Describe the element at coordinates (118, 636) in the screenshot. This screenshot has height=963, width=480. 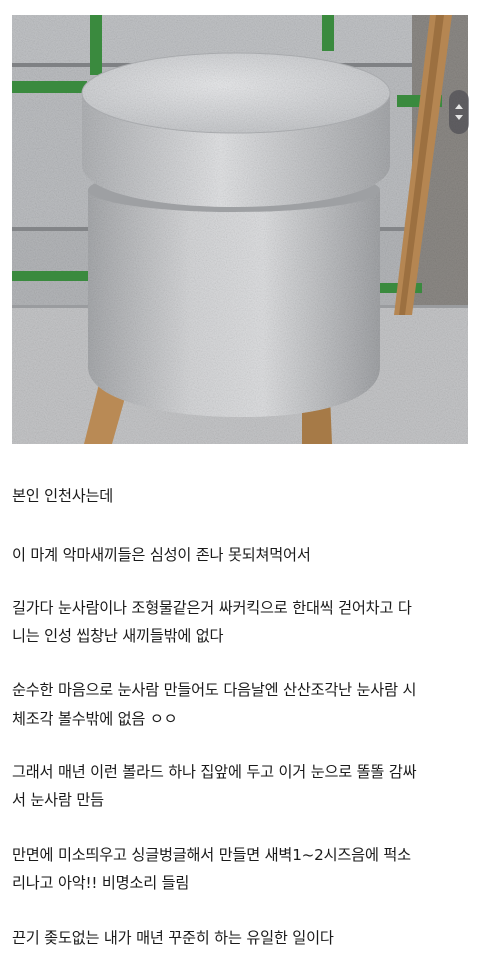
I see `post-line: 니는 인성 씹창난 새끼들밖에 없다` at that location.